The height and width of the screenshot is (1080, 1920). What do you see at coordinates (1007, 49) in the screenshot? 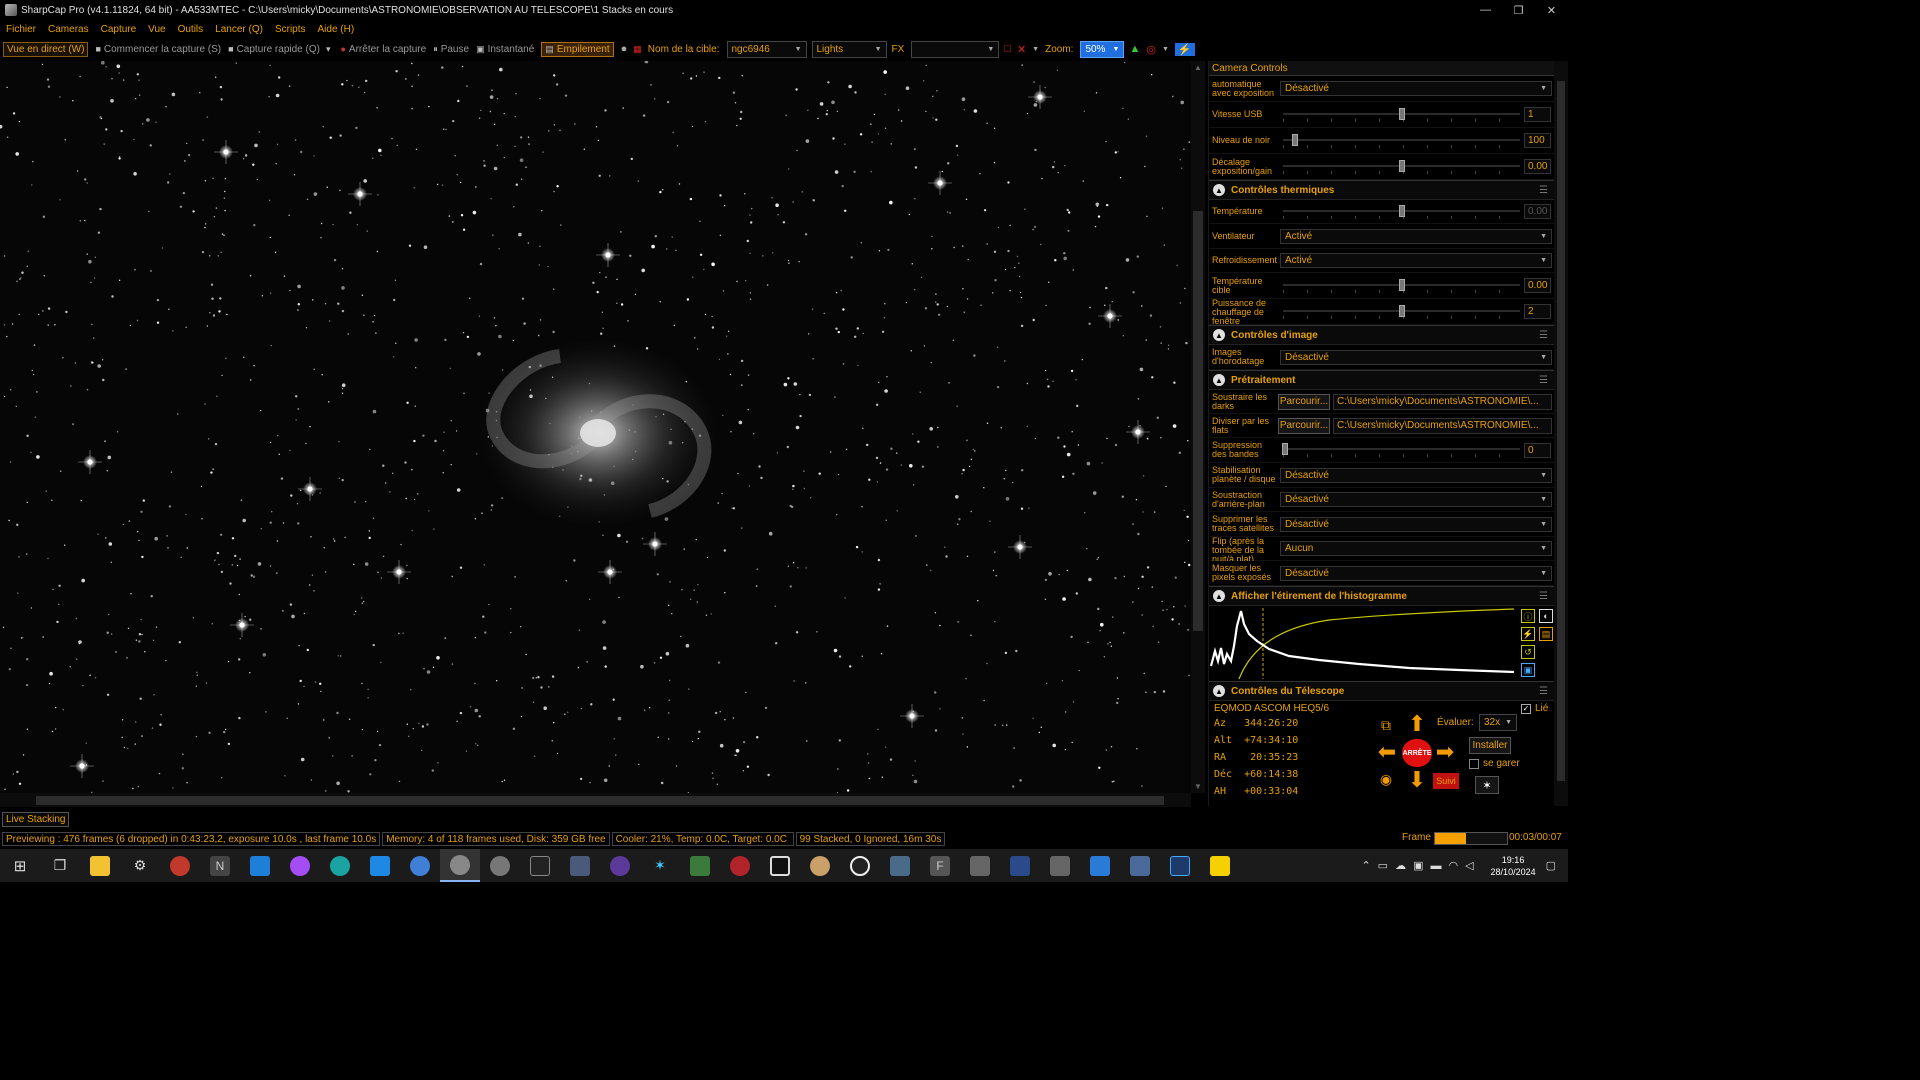
I see `reticle-square-icon: □` at bounding box center [1007, 49].